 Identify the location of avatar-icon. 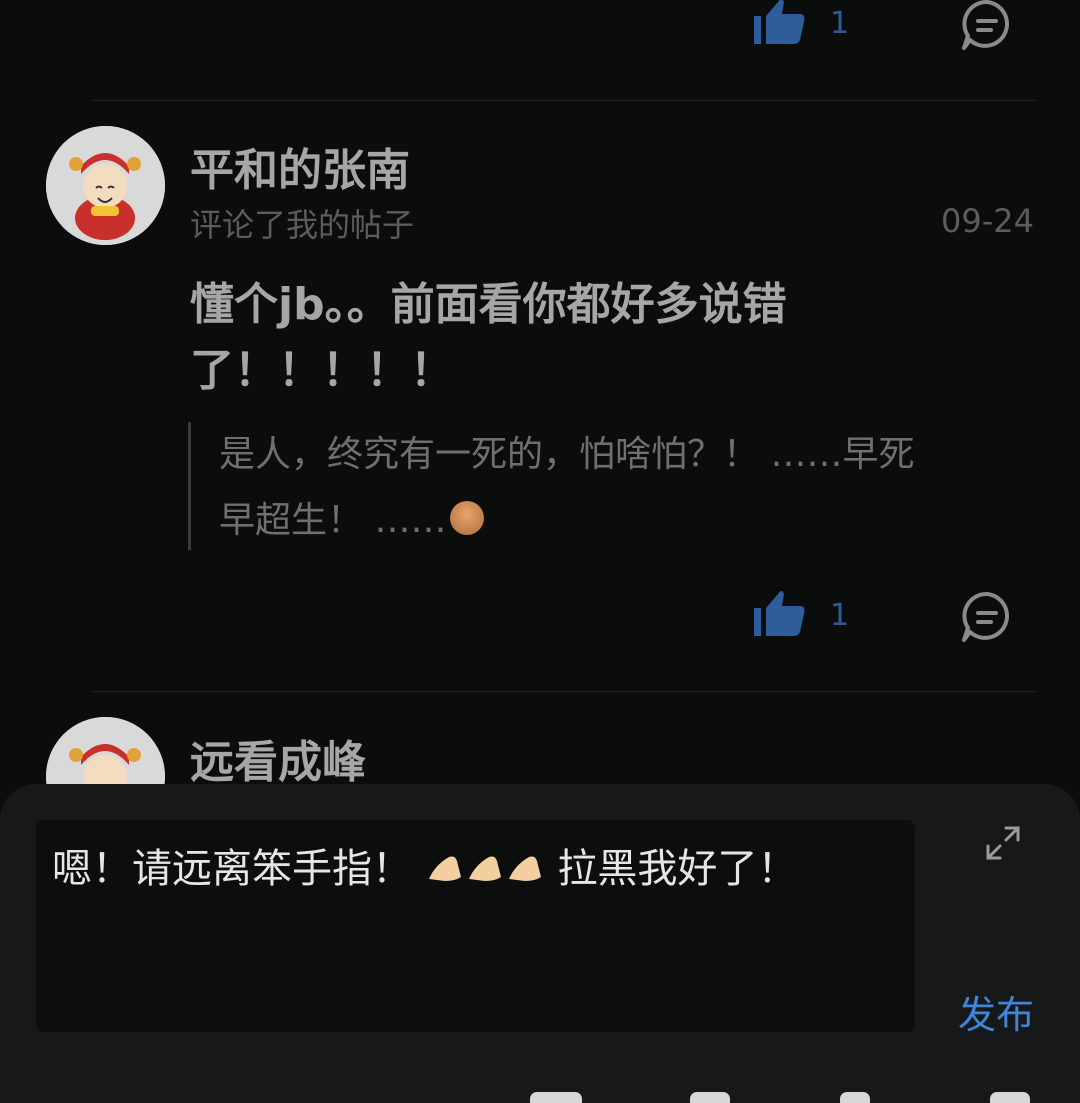
(105, 185).